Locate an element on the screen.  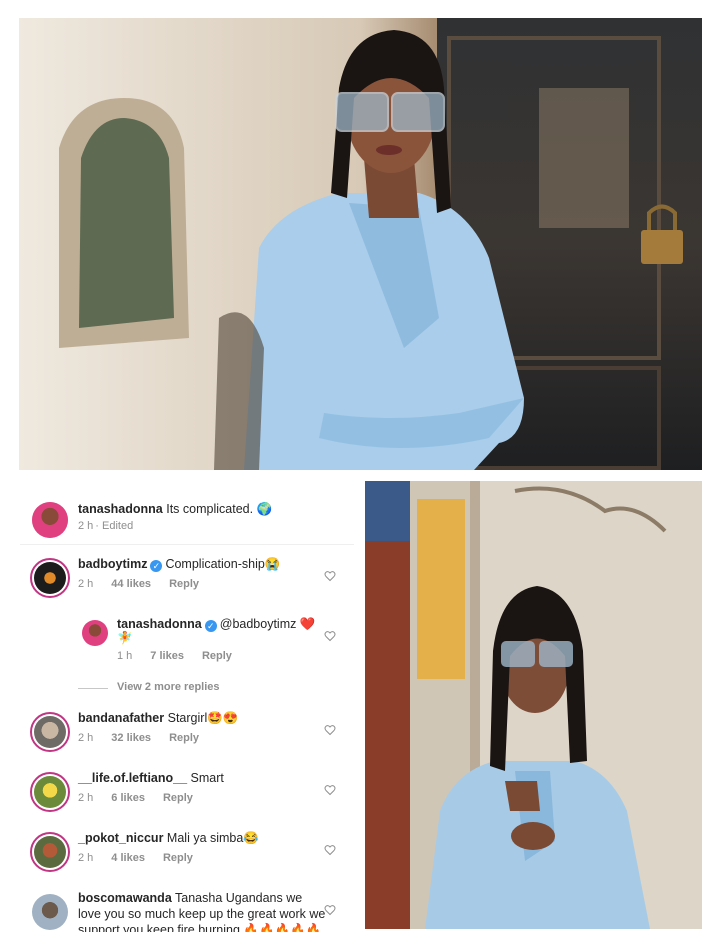
comment-text: Tanasha Ugandans we is located at coordinates (239, 898).